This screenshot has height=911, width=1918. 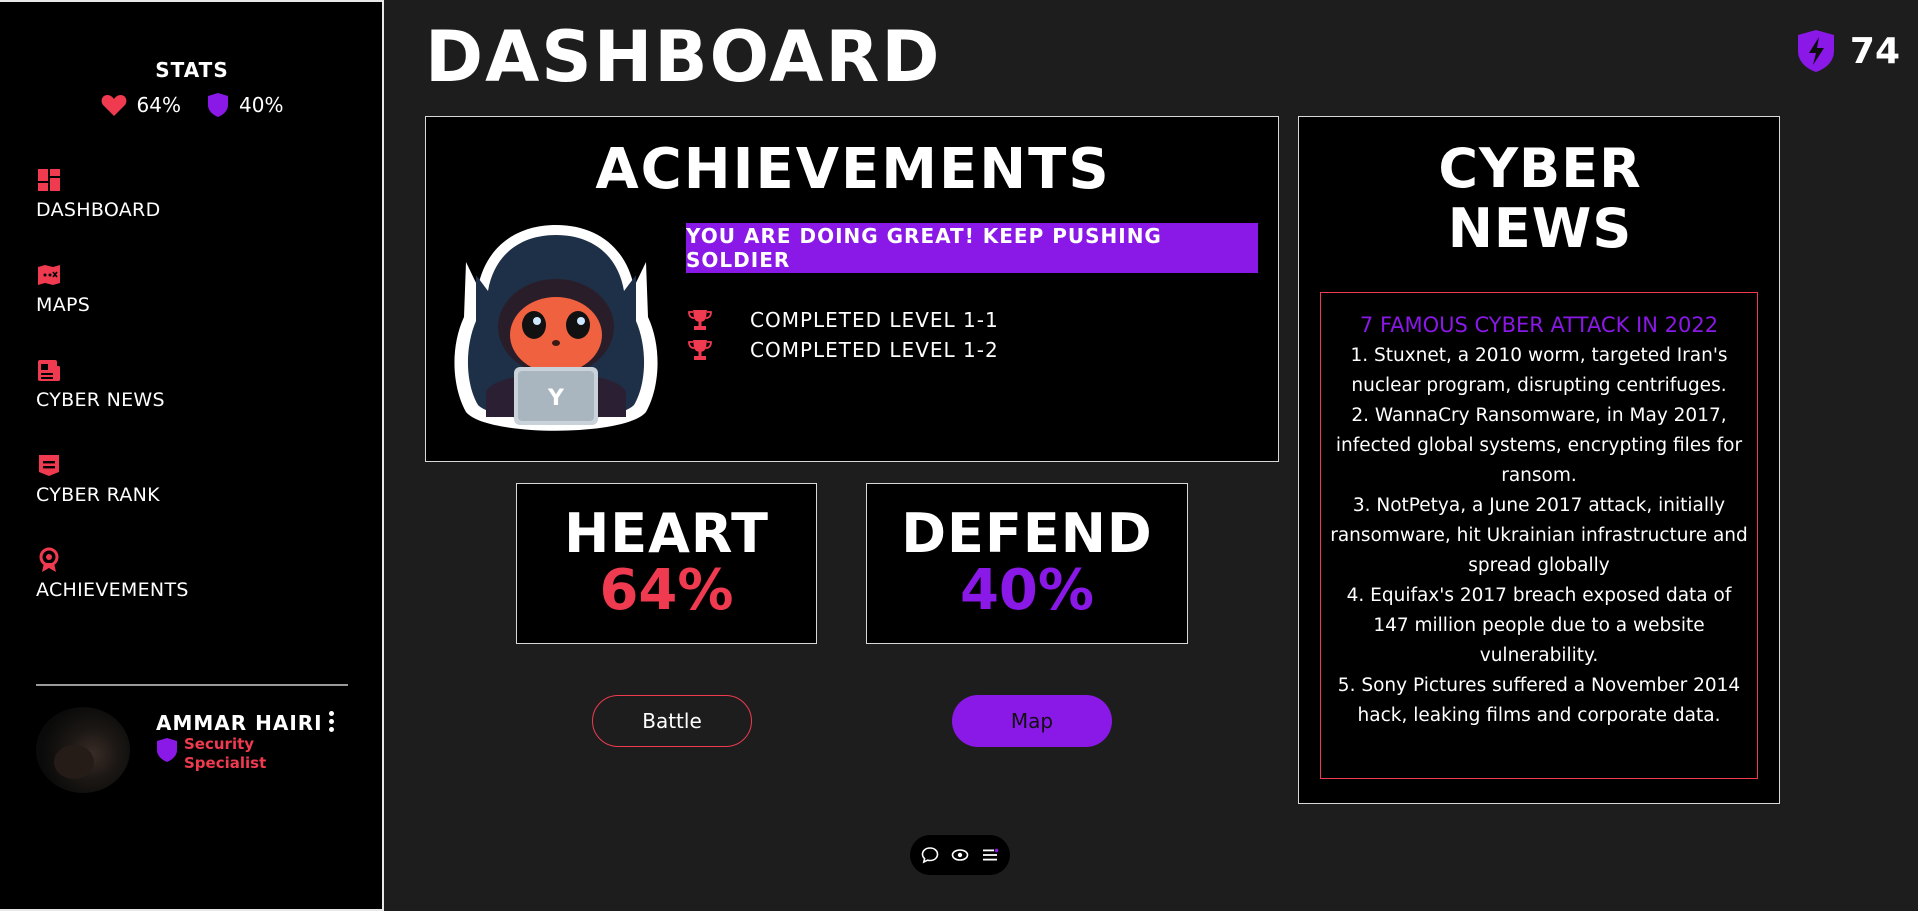 What do you see at coordinates (666, 590) in the screenshot?
I see `heart-card-value: 64%` at bounding box center [666, 590].